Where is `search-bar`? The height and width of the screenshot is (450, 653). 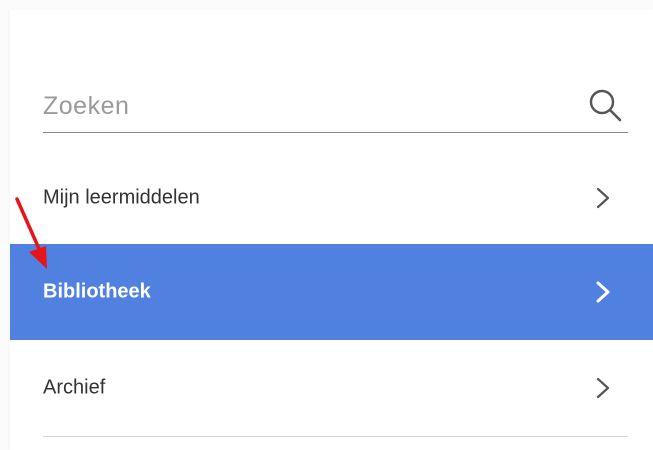
search-bar is located at coordinates (335, 106).